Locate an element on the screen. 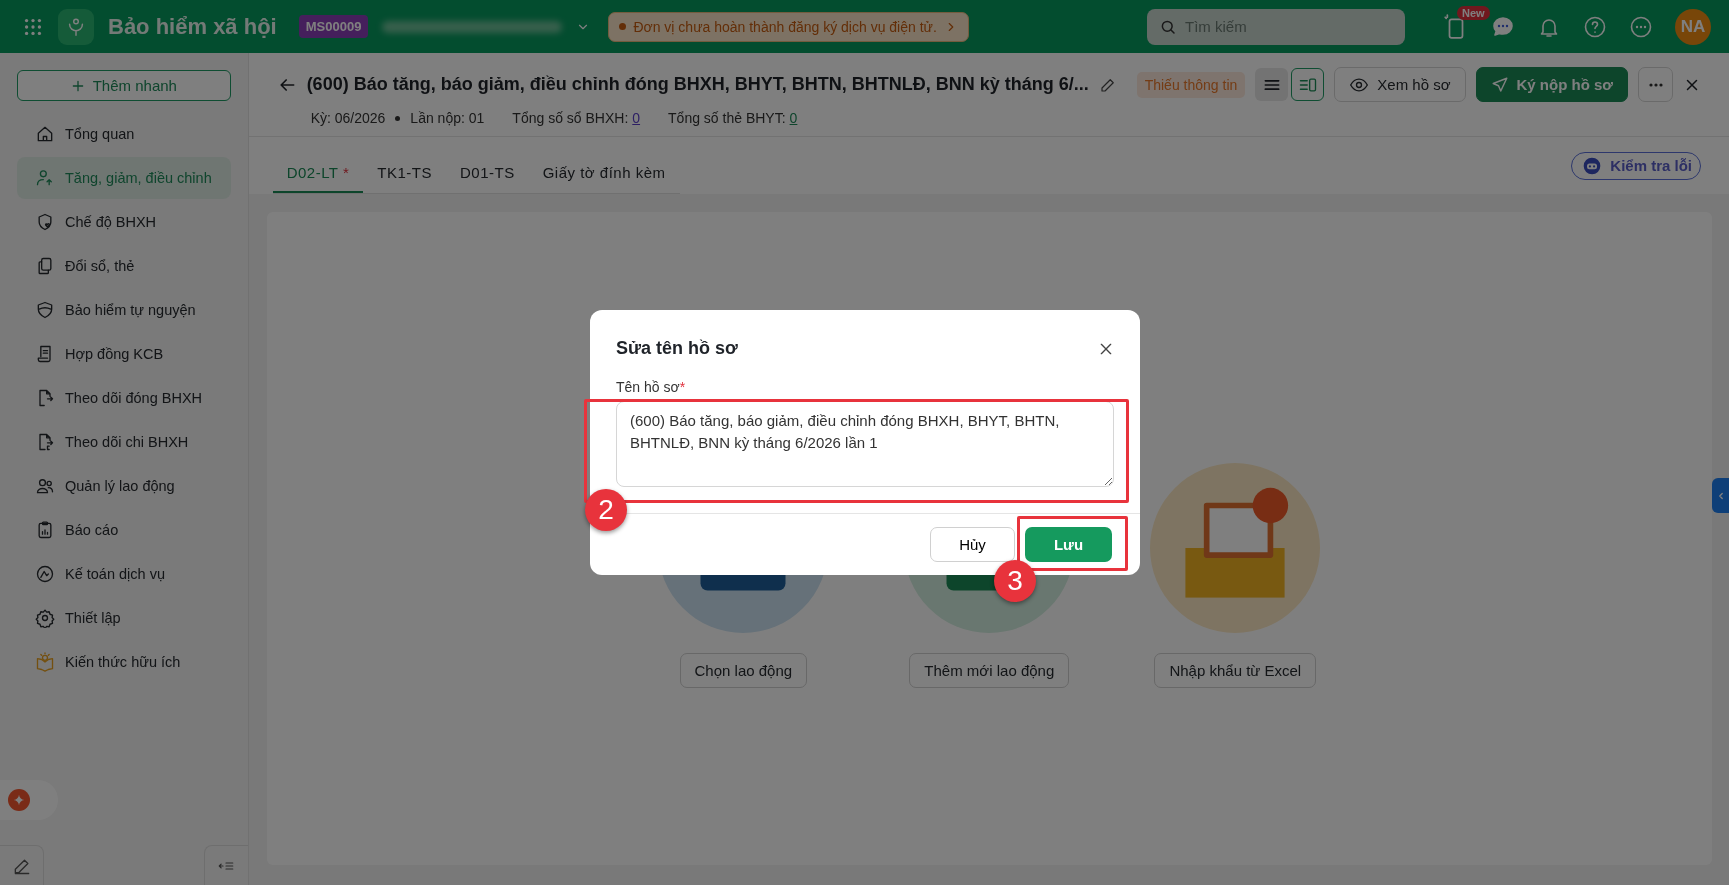  required-mark: * is located at coordinates (682, 387).